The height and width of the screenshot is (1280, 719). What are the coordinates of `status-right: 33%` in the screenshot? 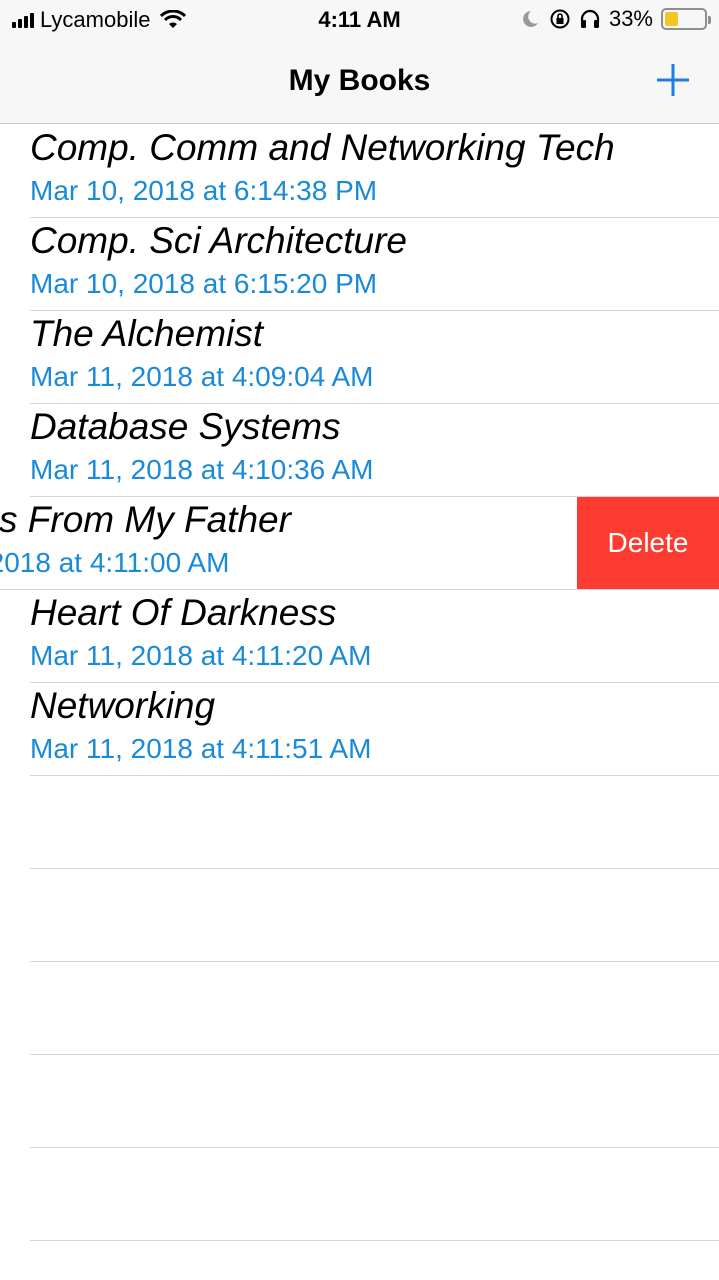 It's located at (615, 18).